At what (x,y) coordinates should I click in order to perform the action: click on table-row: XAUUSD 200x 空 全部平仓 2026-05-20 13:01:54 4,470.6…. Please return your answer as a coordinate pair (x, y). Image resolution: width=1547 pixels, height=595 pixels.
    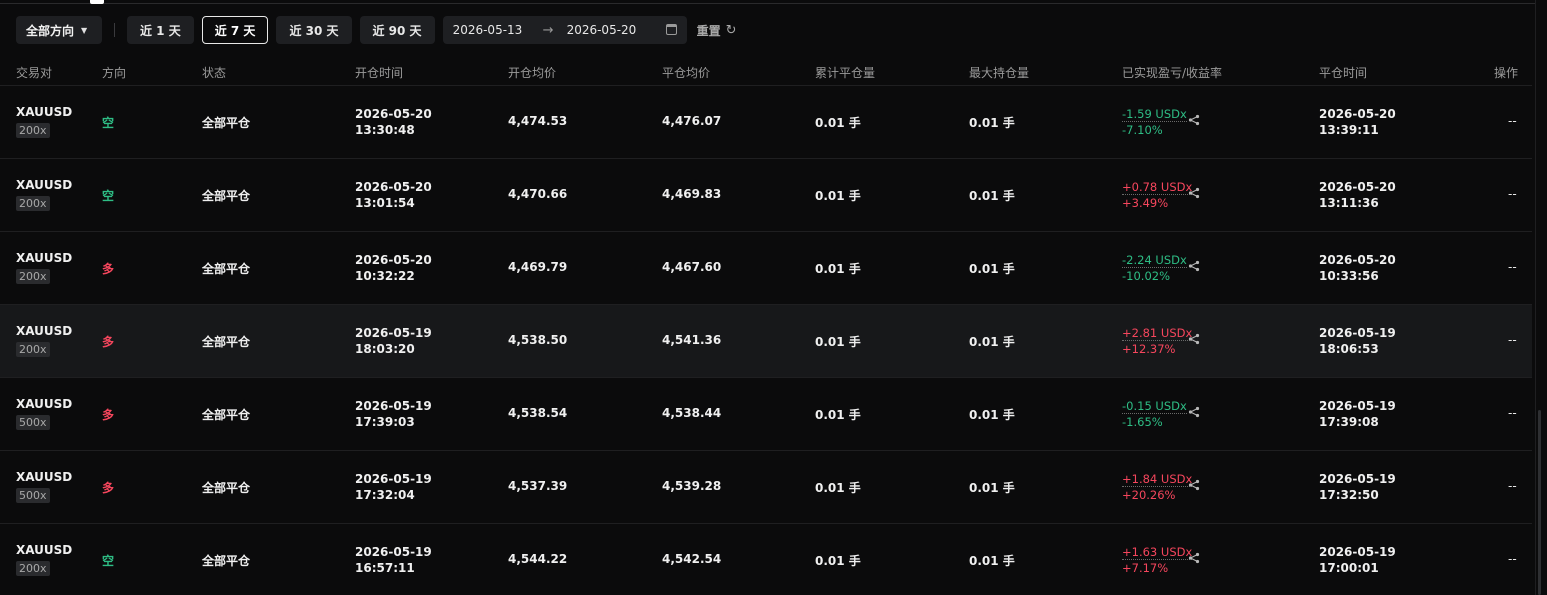
    Looking at the image, I should click on (766, 195).